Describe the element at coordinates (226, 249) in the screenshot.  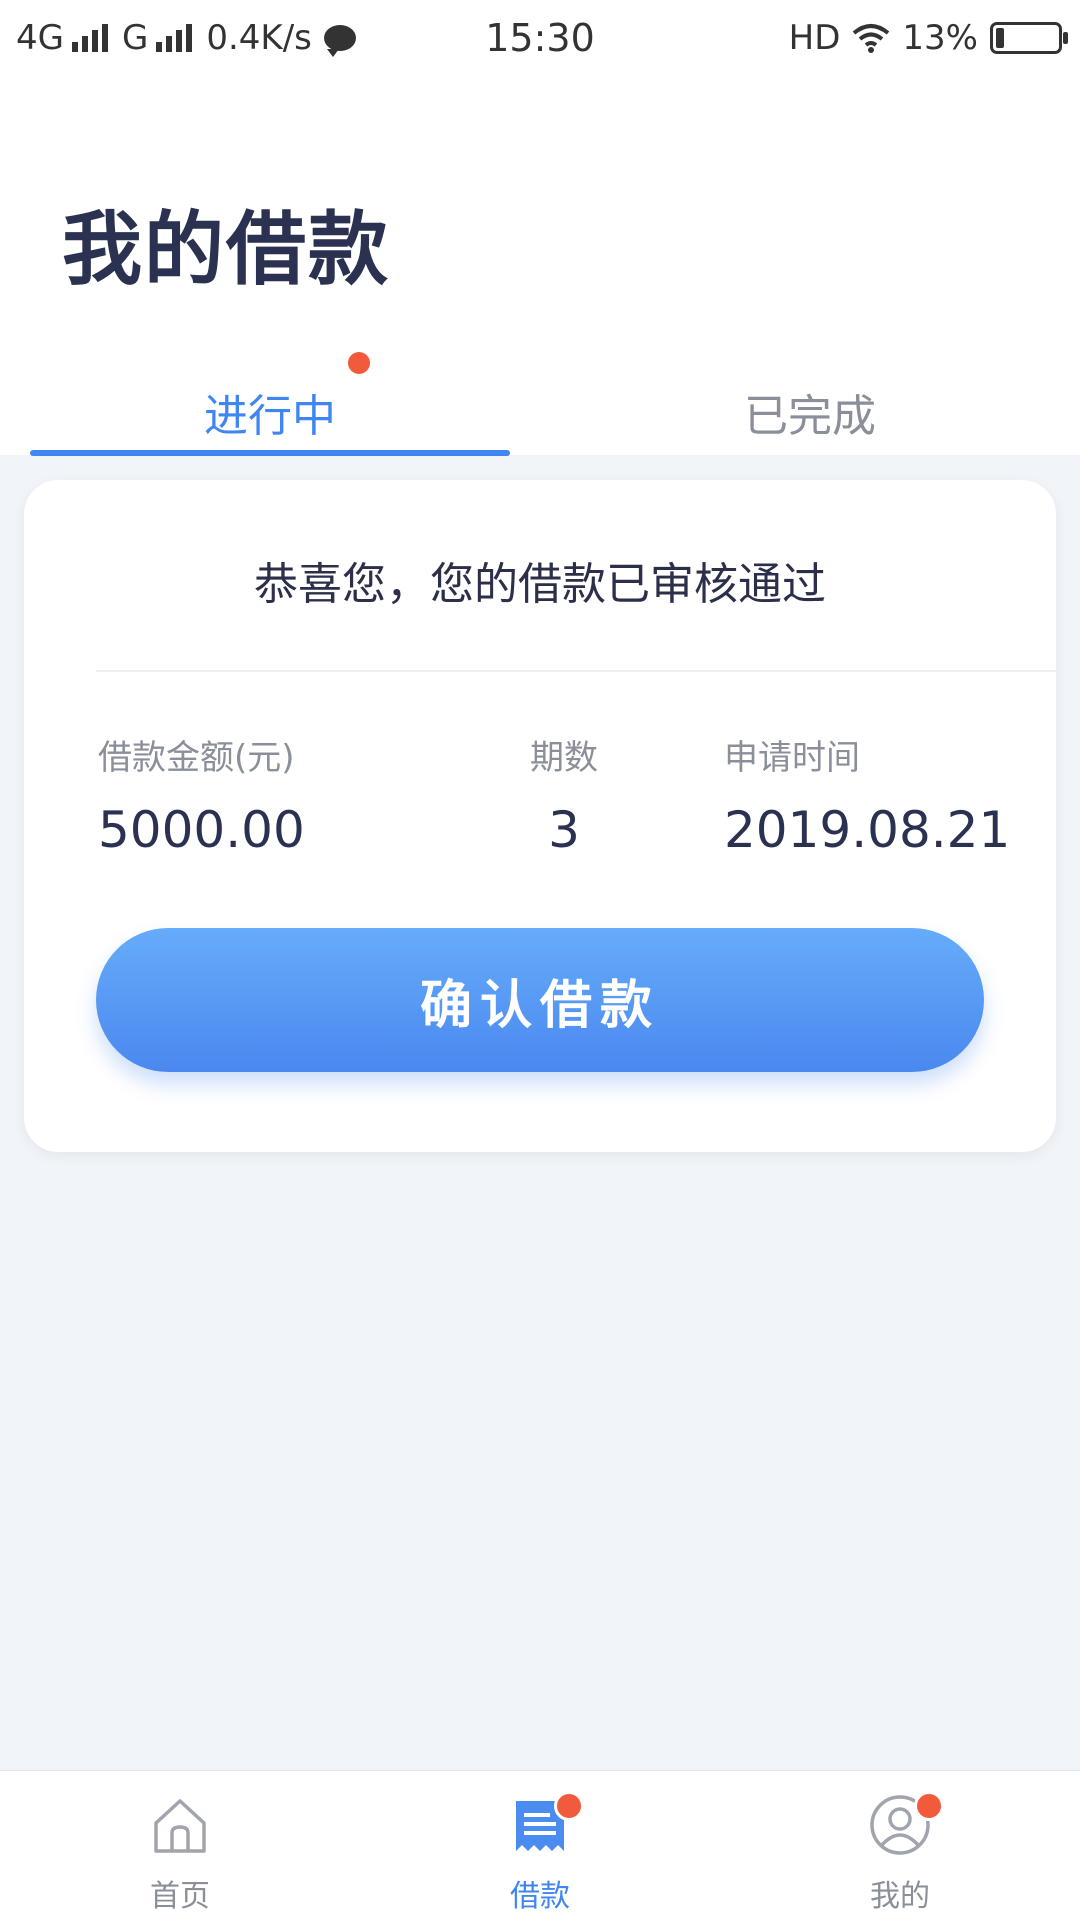
I see `page-title: 我的借款` at that location.